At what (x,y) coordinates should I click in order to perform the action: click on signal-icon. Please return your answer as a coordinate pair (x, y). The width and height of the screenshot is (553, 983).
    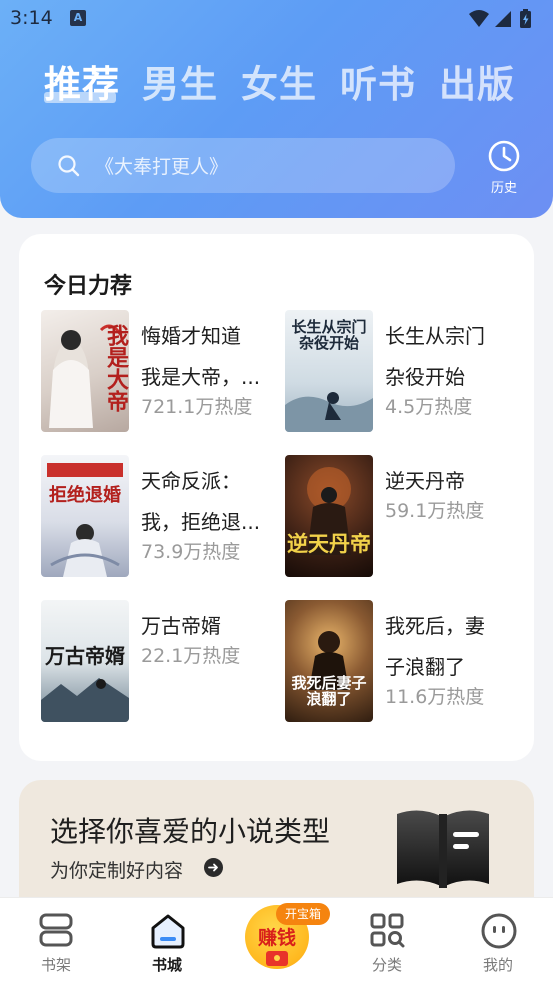
    Looking at the image, I should click on (503, 19).